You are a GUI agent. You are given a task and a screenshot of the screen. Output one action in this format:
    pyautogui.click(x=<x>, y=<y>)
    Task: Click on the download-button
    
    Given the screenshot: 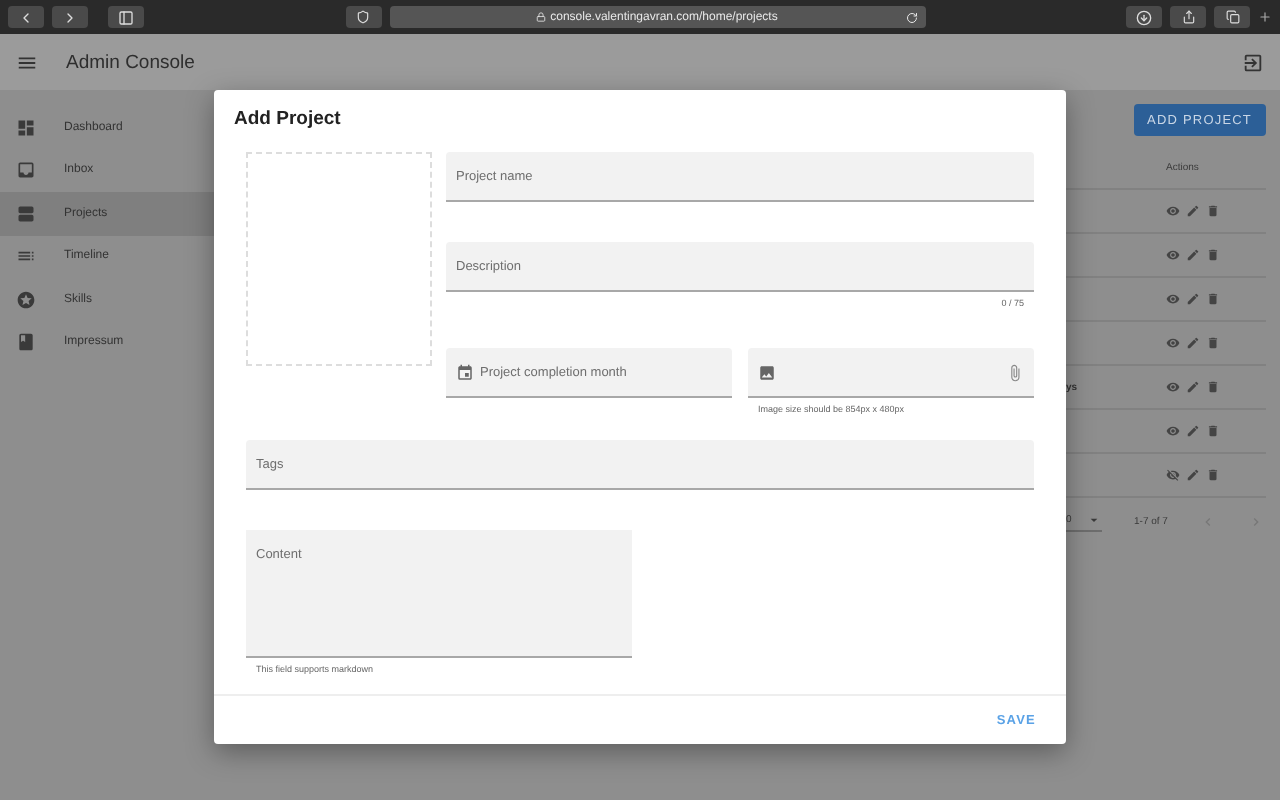 What is the action you would take?
    pyautogui.click(x=1144, y=17)
    